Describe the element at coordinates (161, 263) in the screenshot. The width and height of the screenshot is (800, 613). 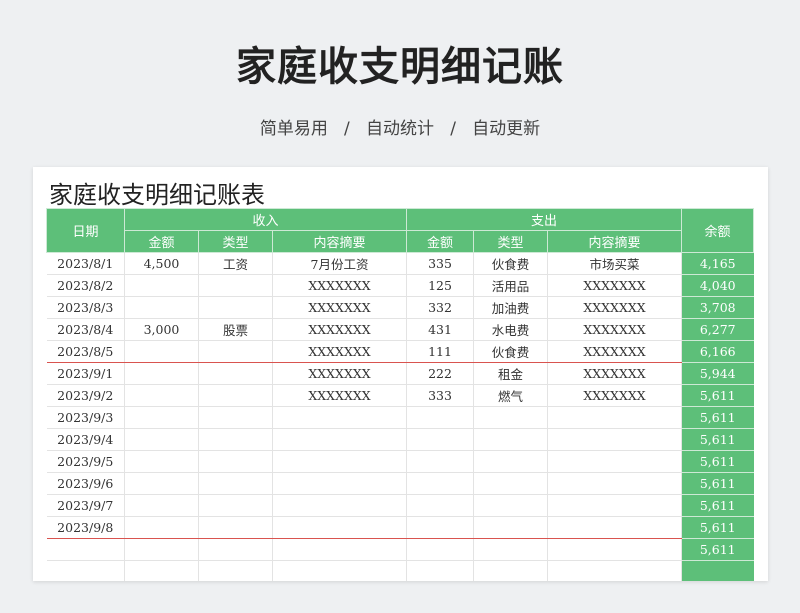
I see `income-amount-cell: 4,500` at that location.